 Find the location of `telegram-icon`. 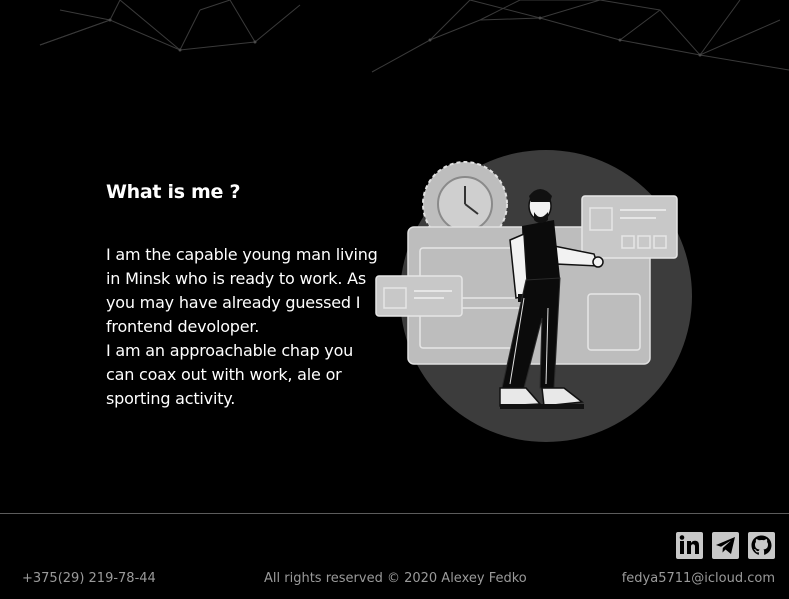

telegram-icon is located at coordinates (725, 545).